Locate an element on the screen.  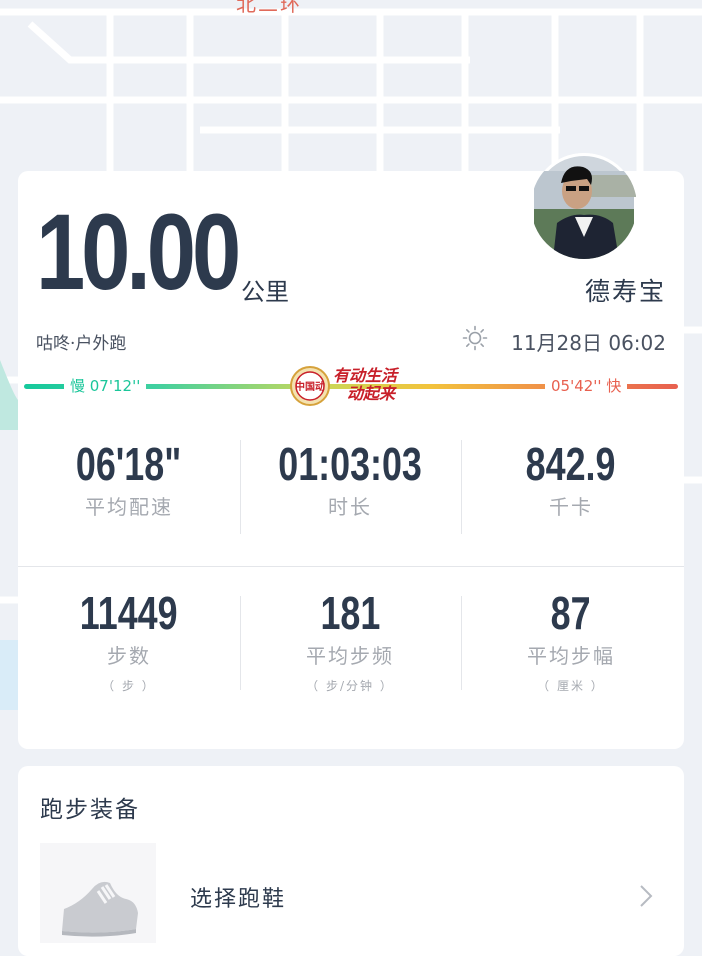
stat-unit: （ 步 ） is located at coordinates (129, 686).